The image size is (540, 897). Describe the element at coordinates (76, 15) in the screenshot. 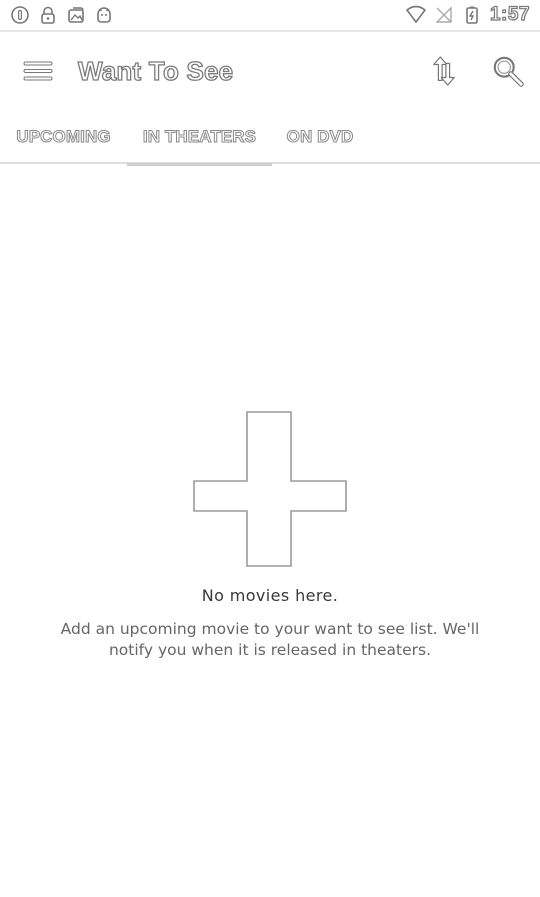

I see `image-icon` at that location.